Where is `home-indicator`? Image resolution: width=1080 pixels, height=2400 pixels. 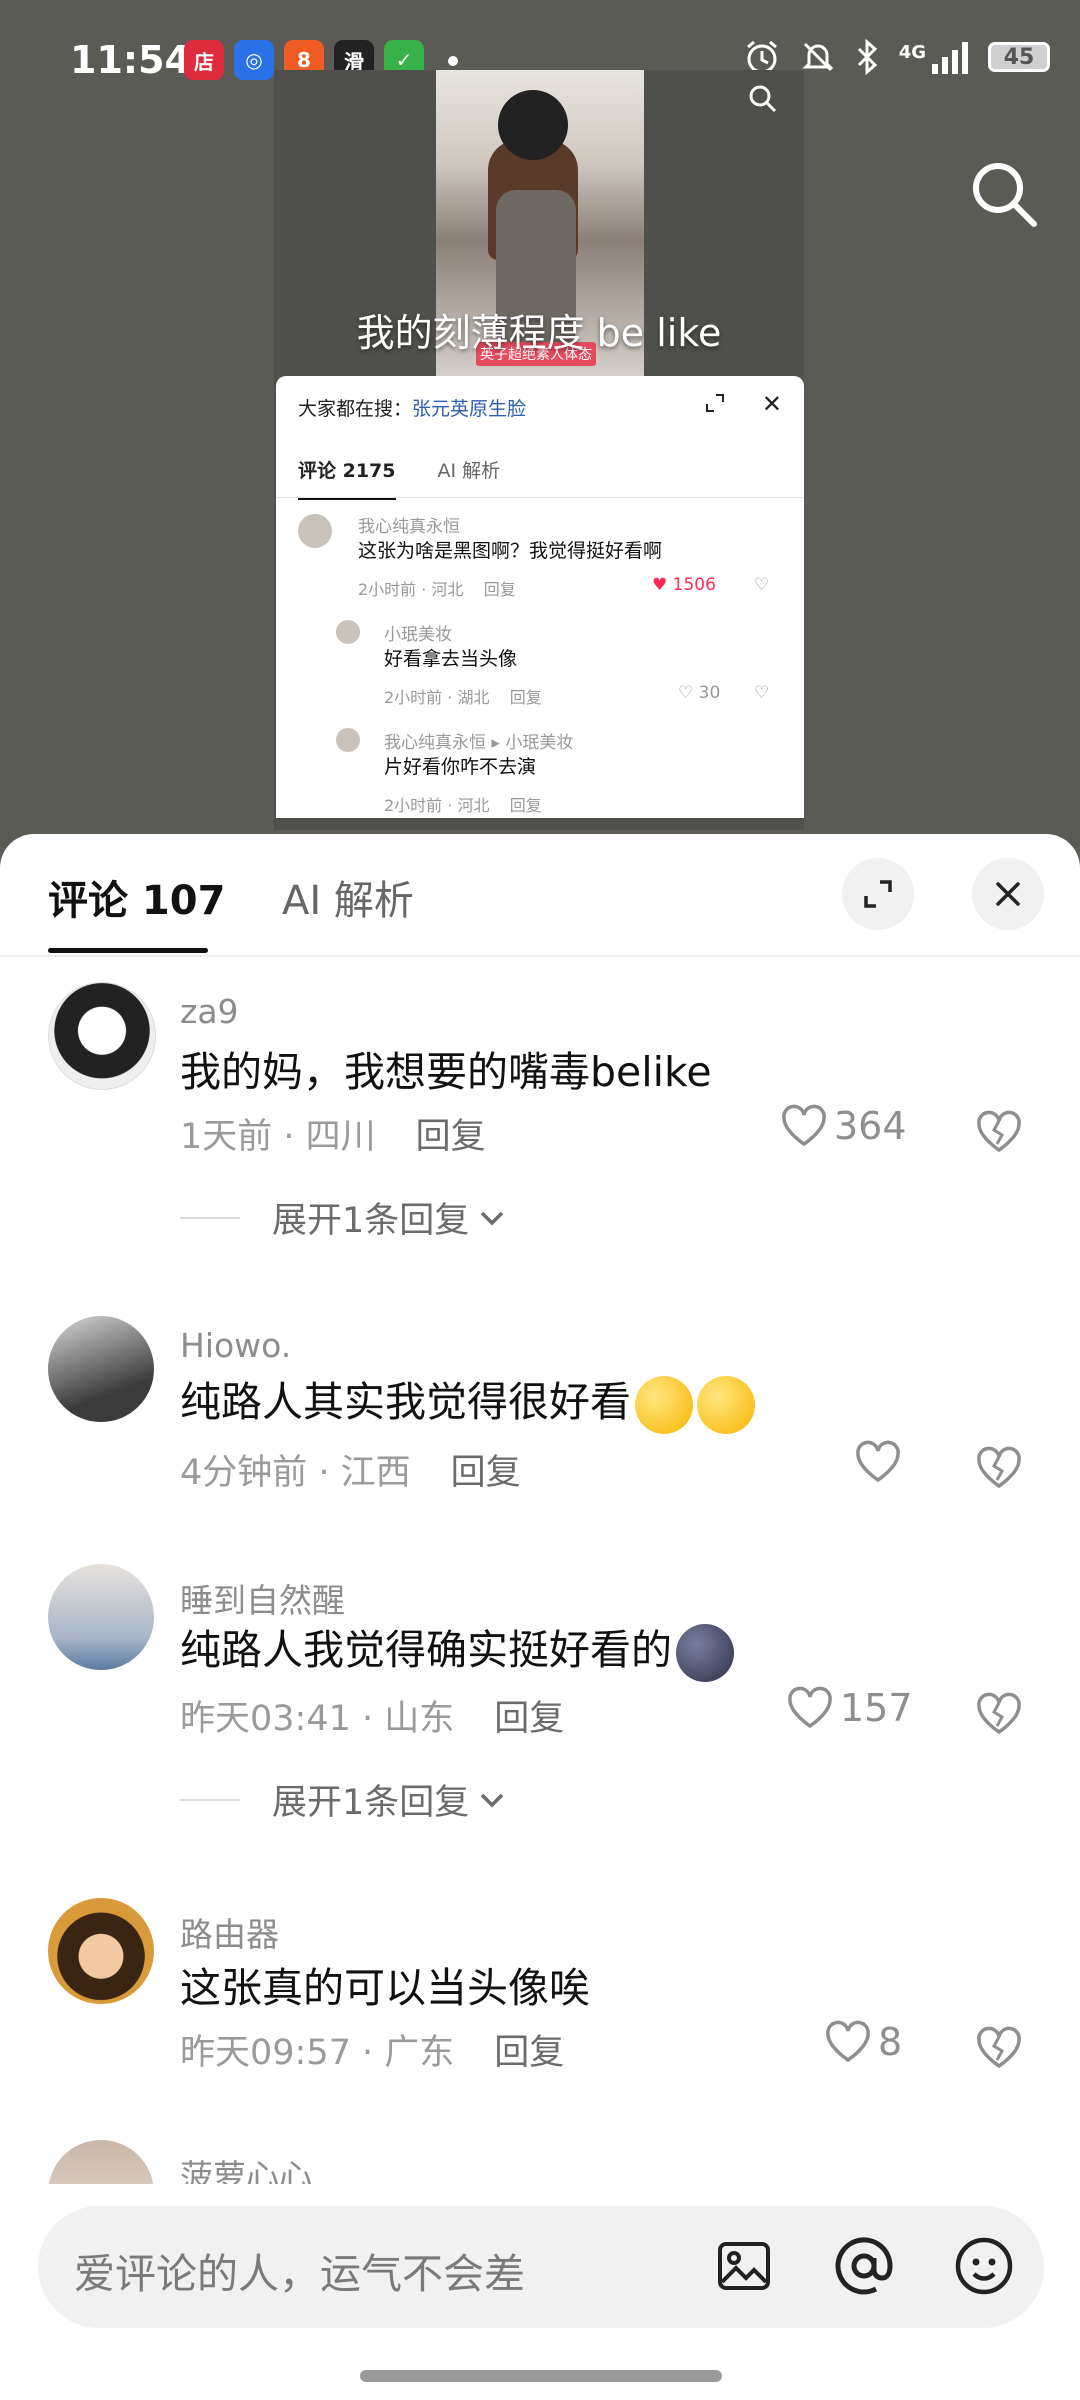
home-indicator is located at coordinates (541, 2376).